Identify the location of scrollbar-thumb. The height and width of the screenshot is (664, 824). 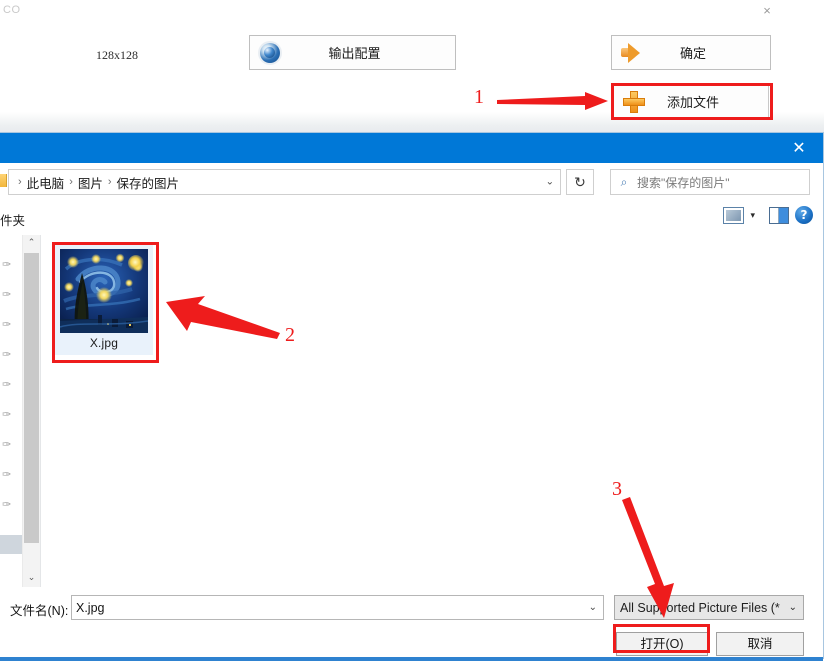
(31, 398).